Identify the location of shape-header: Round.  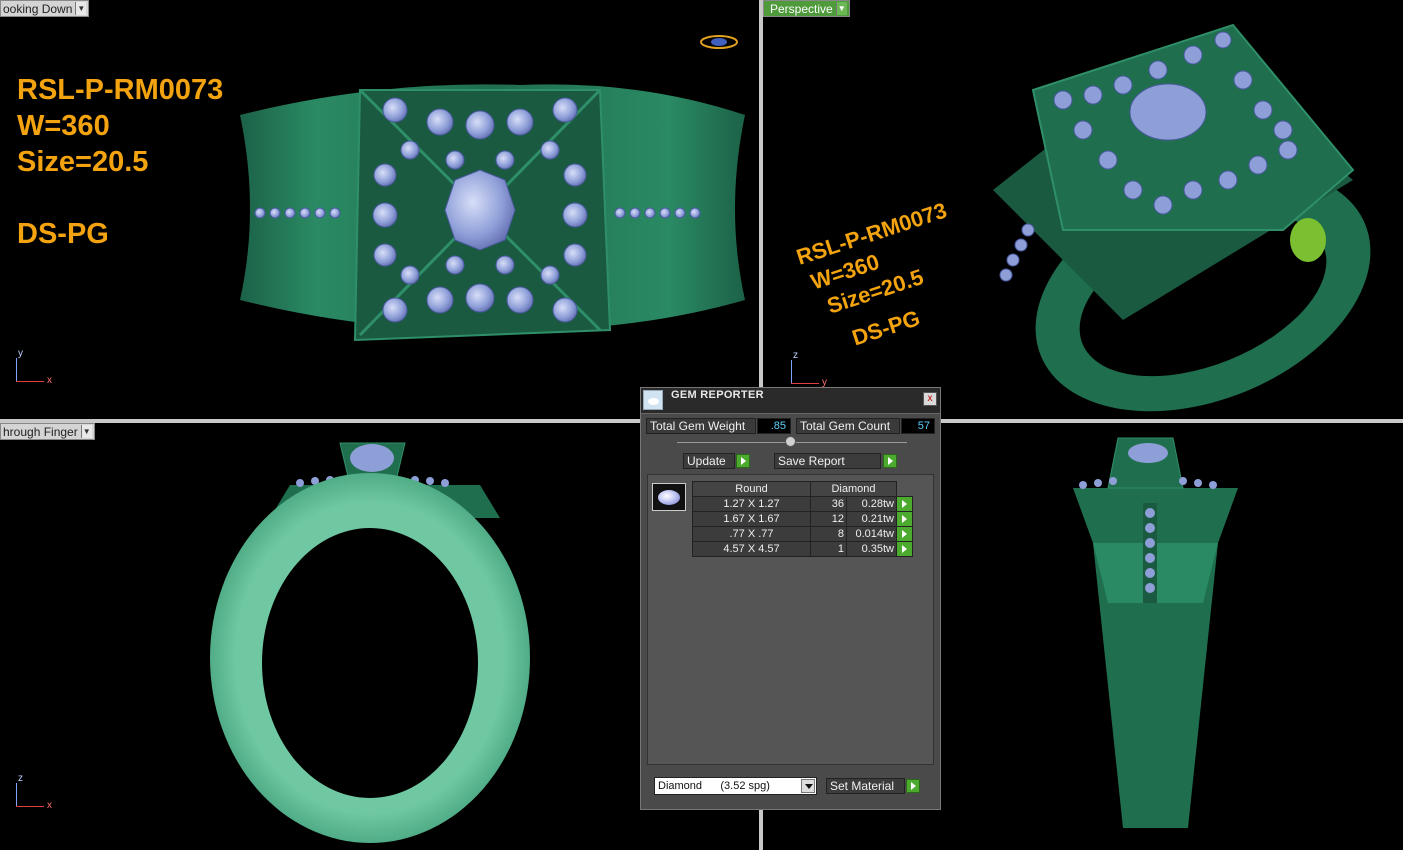
(751, 489).